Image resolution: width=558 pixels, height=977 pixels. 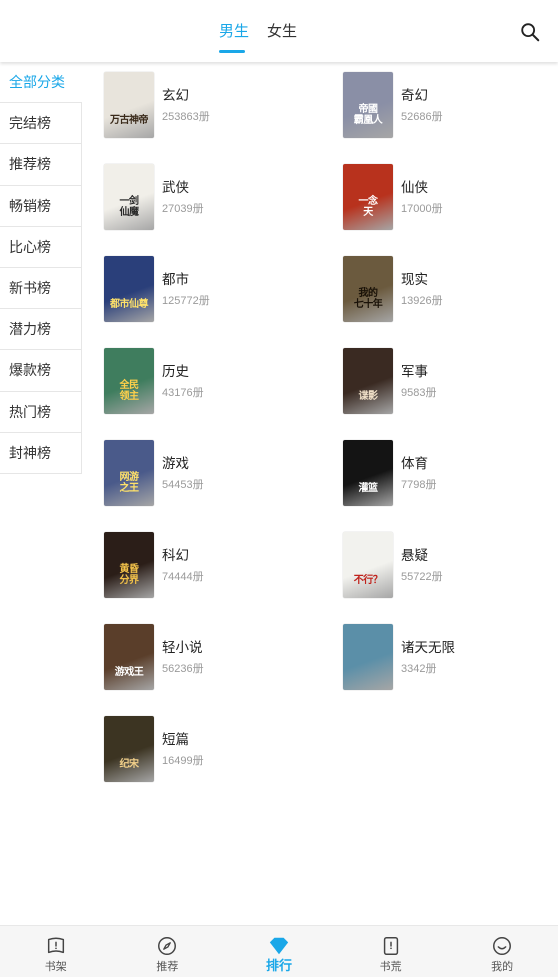 I want to click on category-item: 灌篮 体育 7798册, so click(x=443, y=486).